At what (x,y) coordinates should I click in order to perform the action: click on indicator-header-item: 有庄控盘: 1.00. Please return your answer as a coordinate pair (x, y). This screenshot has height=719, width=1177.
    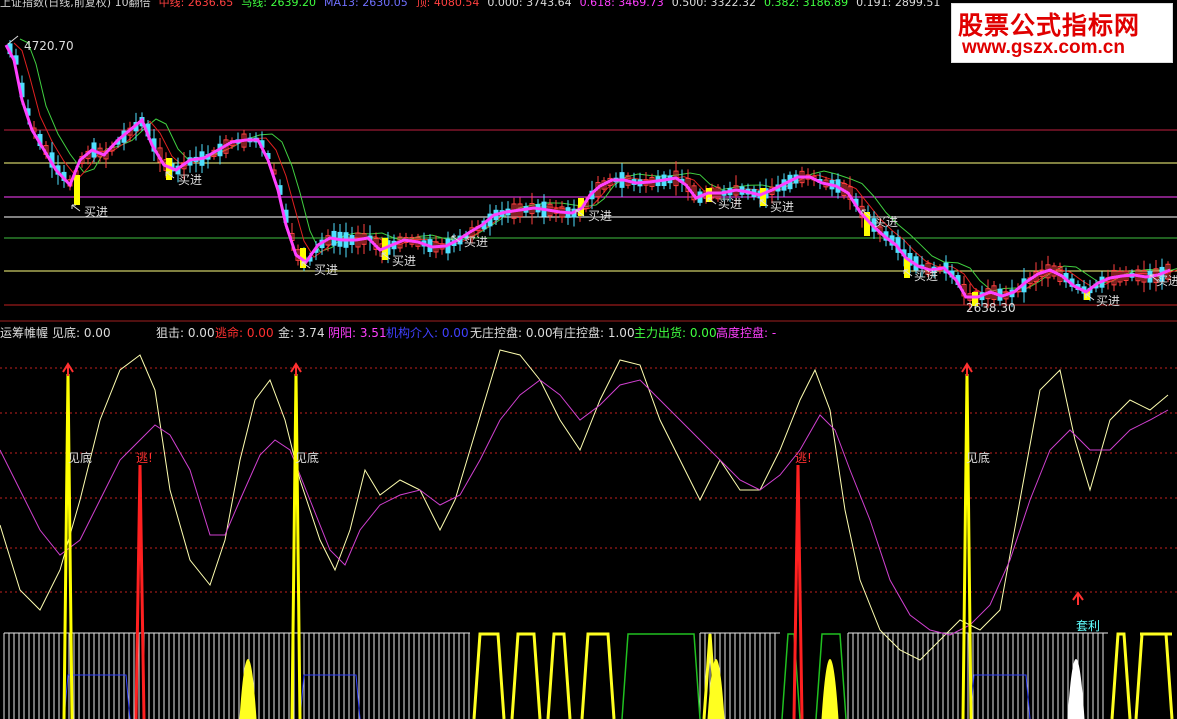
    Looking at the image, I should click on (593, 333).